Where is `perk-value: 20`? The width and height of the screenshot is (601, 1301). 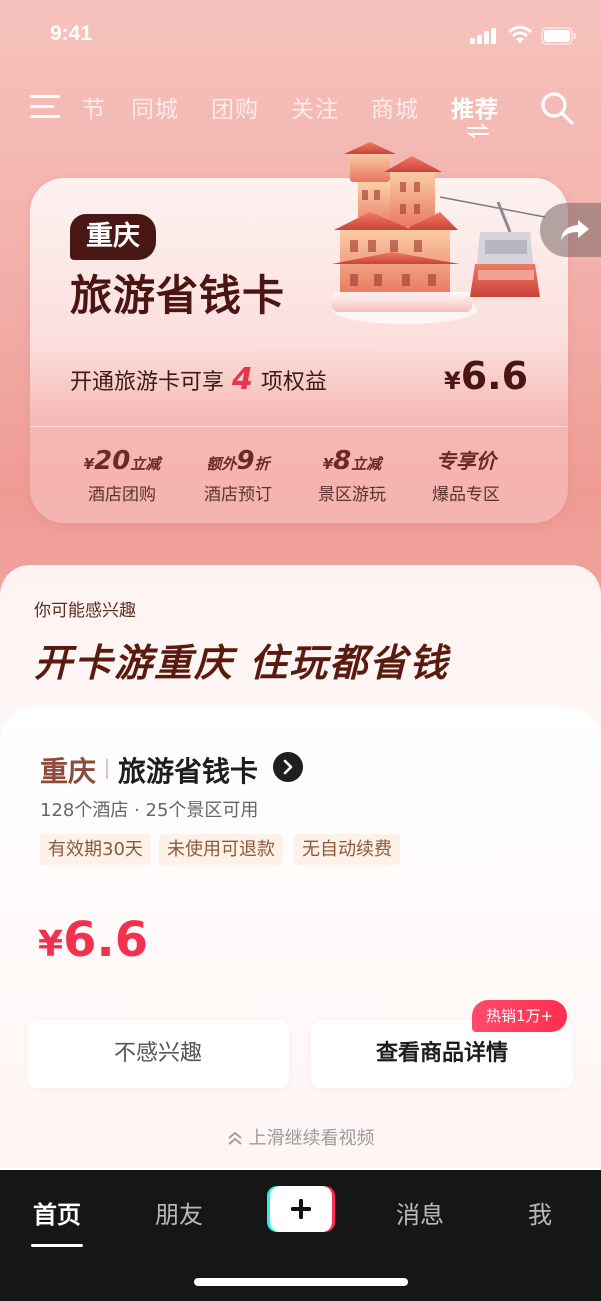 perk-value: 20 is located at coordinates (112, 461).